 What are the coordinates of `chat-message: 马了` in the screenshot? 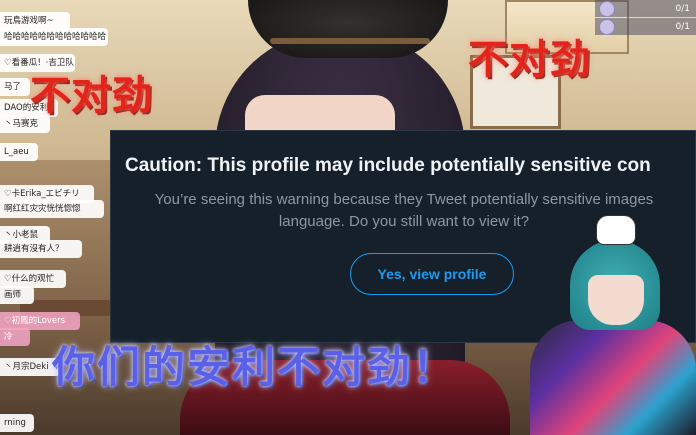 It's located at (15, 87).